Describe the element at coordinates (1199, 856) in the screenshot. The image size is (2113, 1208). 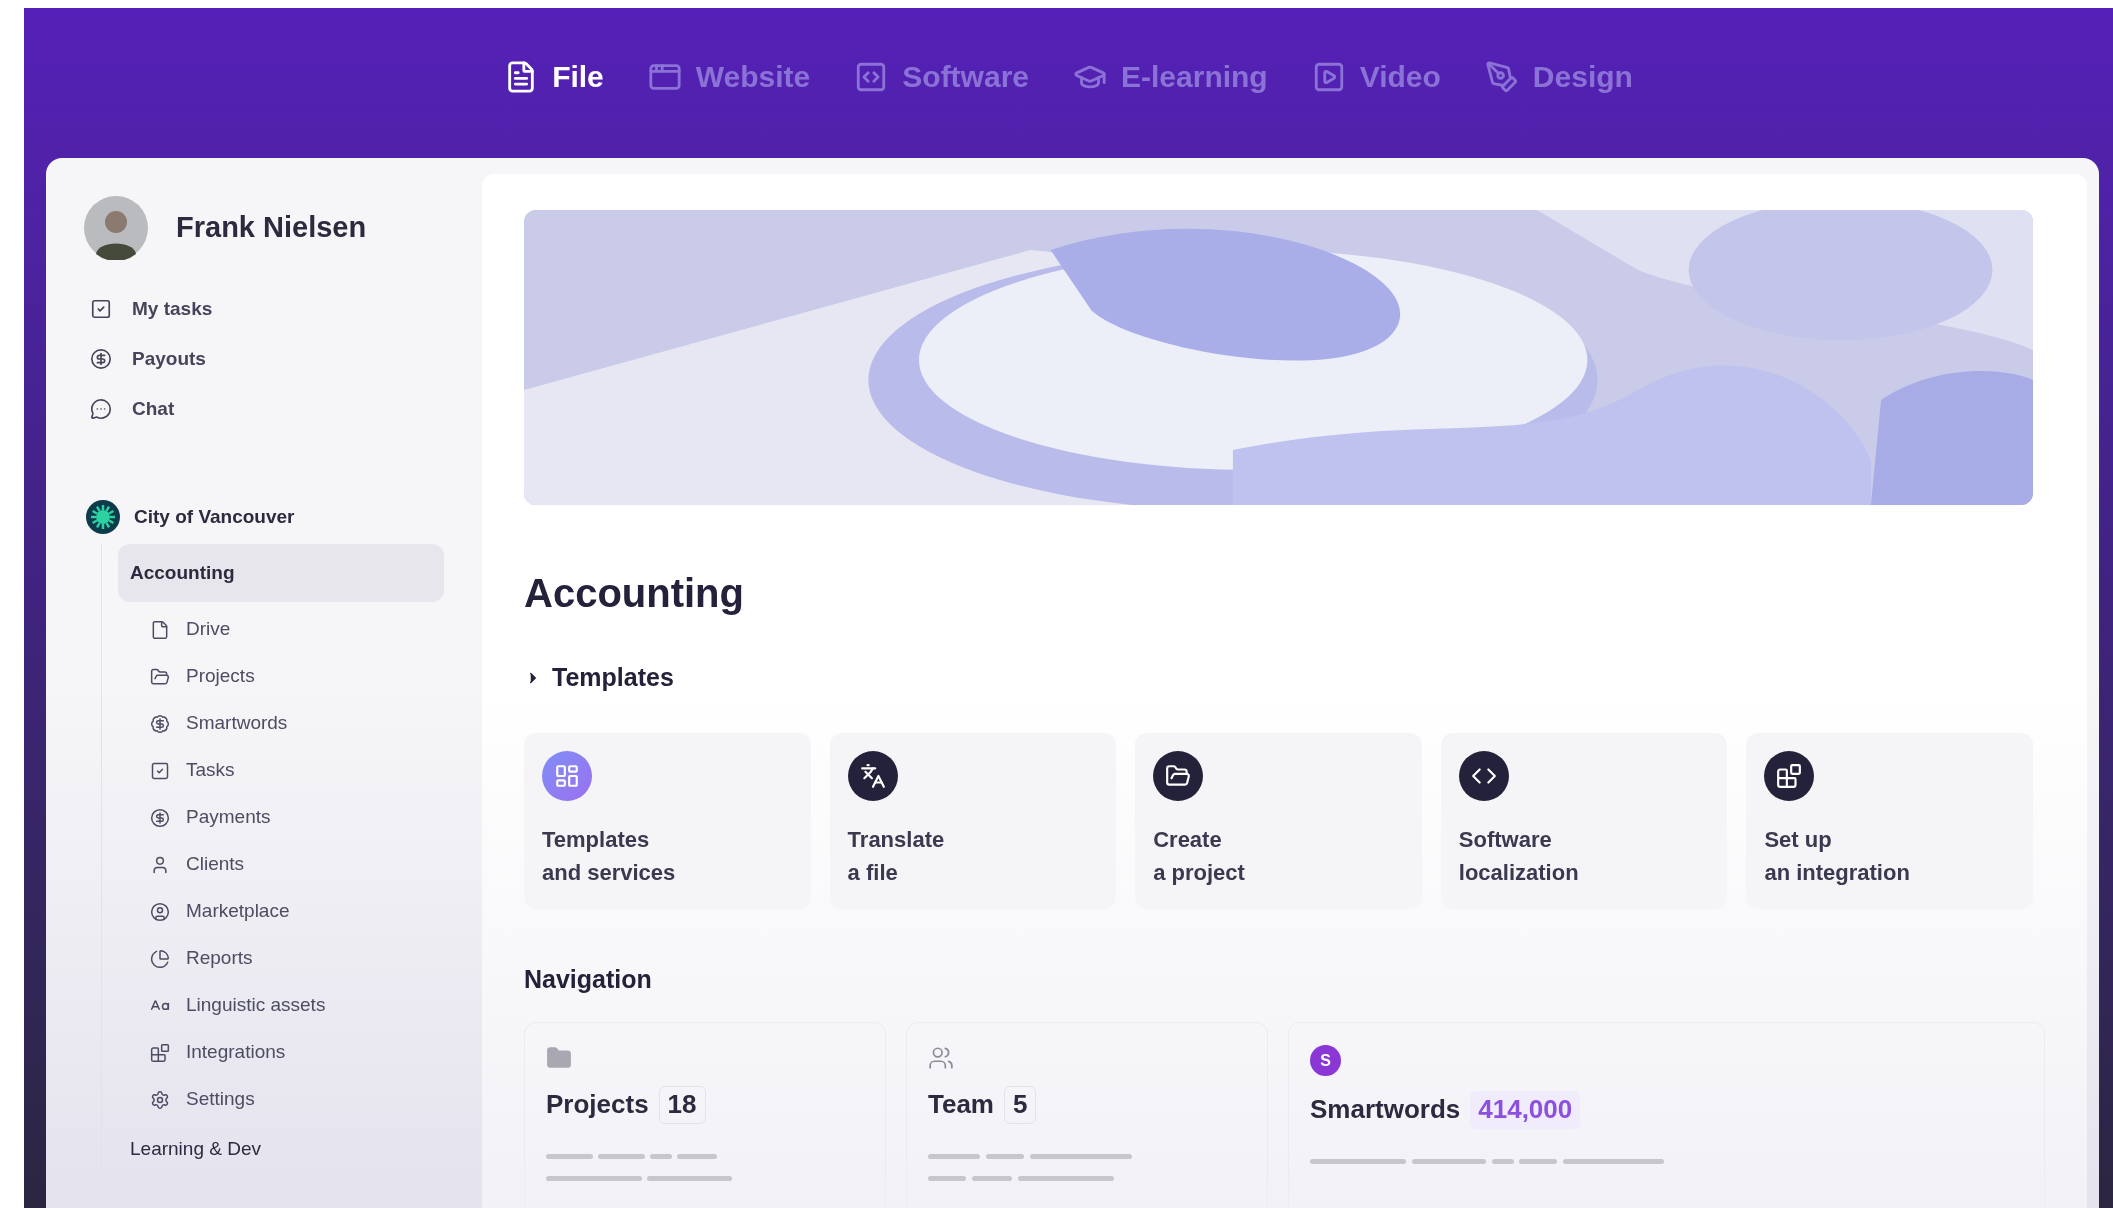
I see `card-label: Create a project` at that location.